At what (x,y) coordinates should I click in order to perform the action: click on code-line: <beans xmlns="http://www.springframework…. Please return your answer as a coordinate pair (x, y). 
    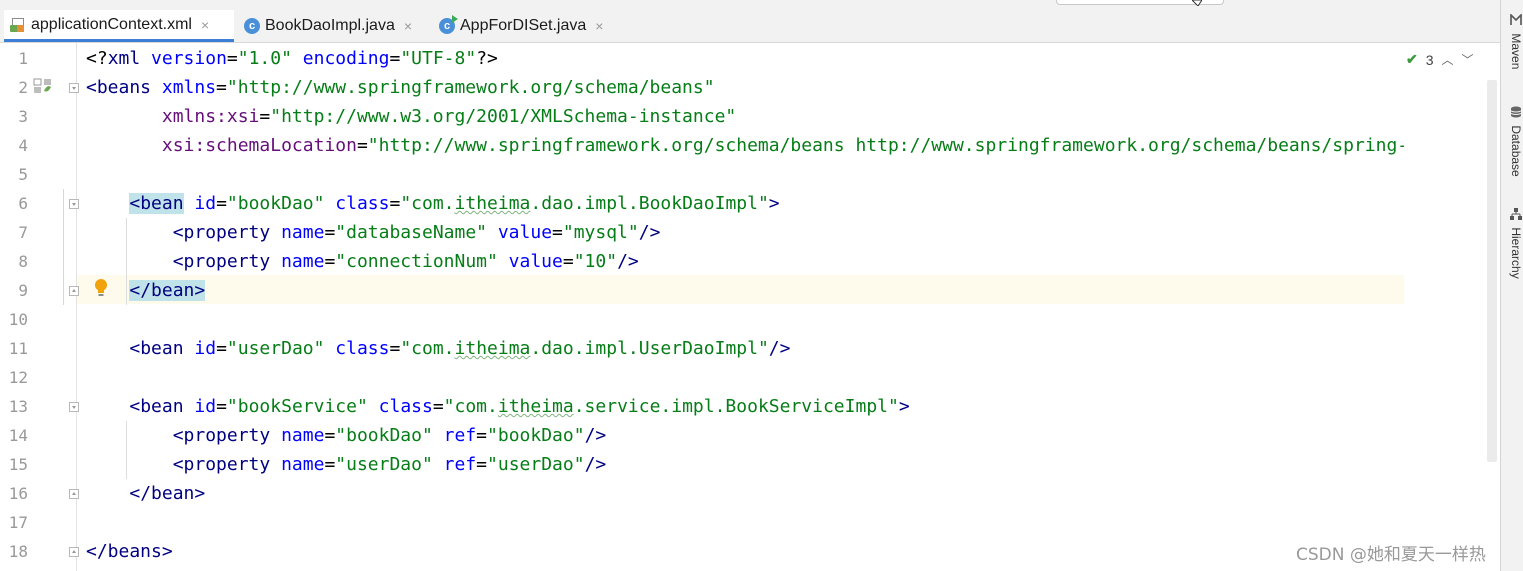
    Looking at the image, I should click on (400, 87).